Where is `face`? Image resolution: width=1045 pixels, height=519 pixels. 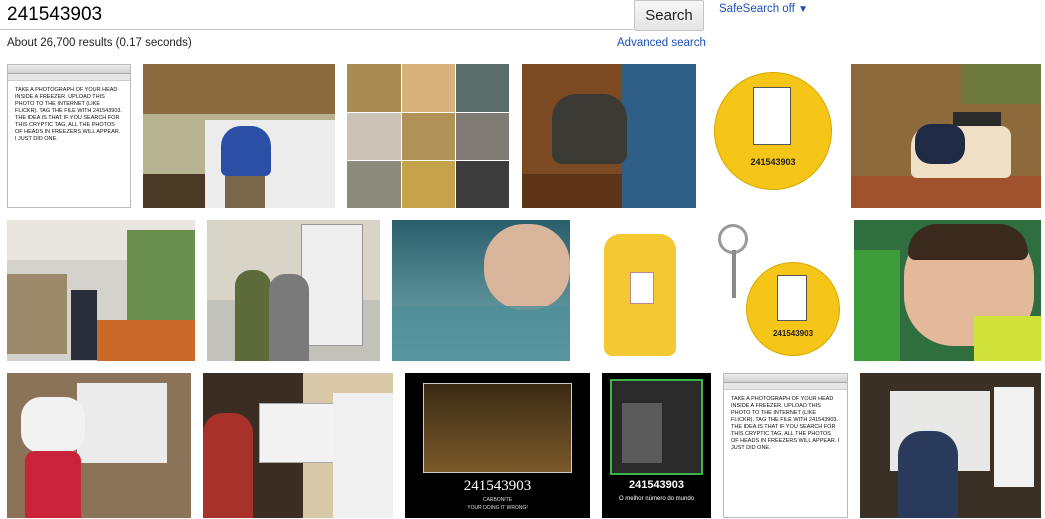
face is located at coordinates (527, 267).